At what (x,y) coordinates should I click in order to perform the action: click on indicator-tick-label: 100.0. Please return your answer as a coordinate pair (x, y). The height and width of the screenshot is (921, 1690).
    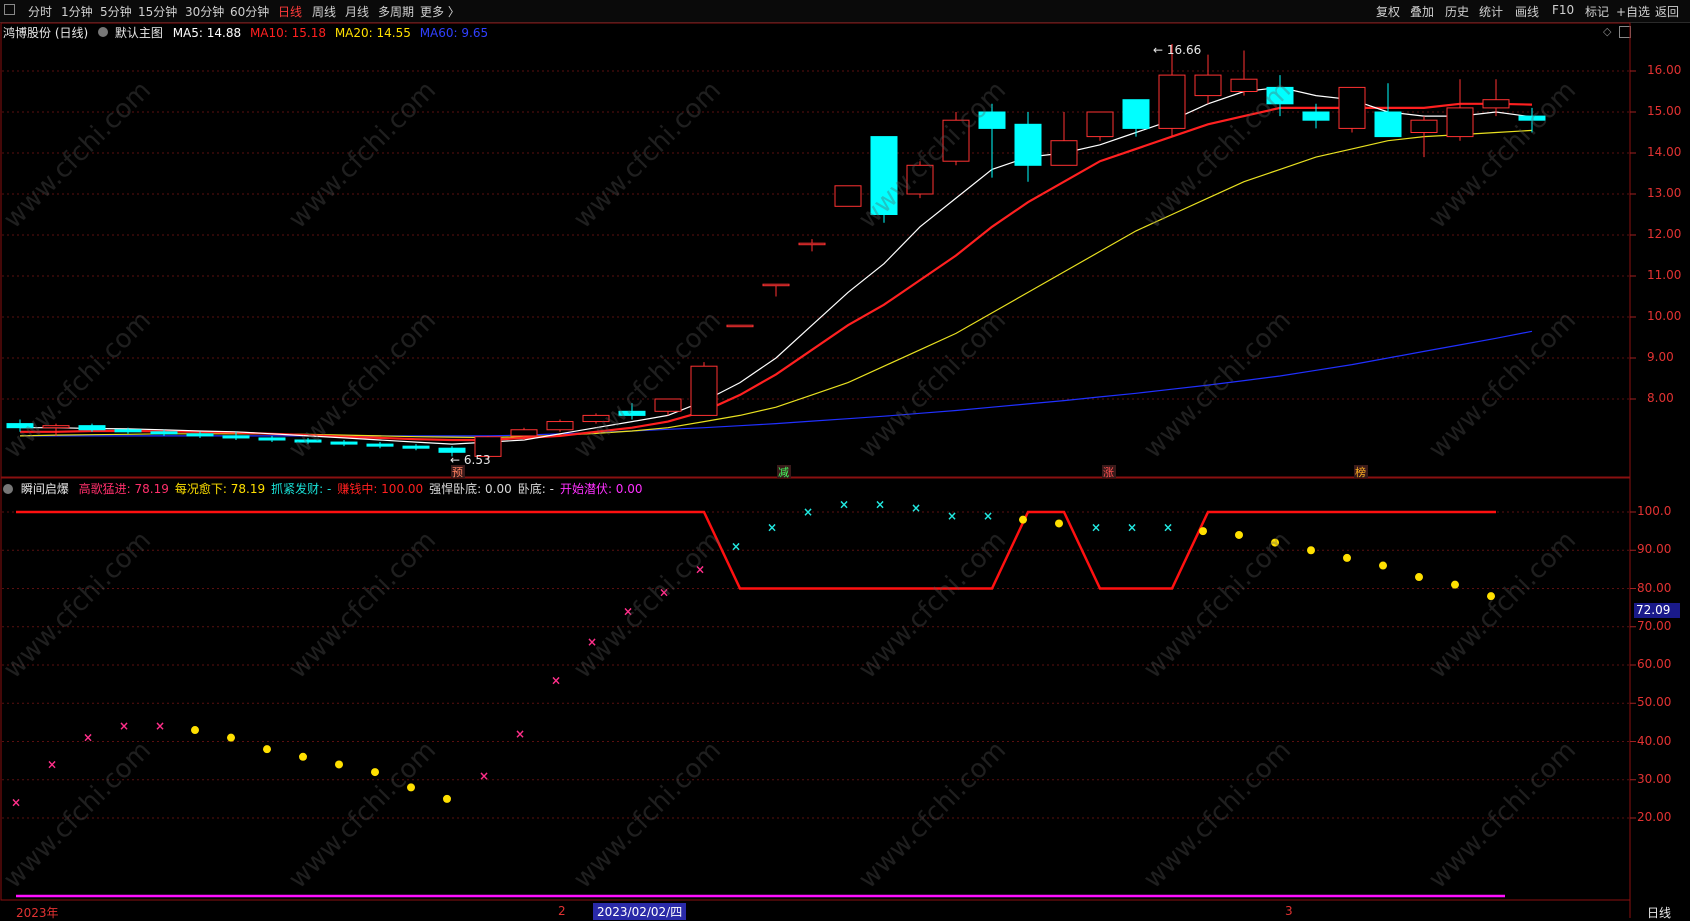
    Looking at the image, I should click on (1654, 511).